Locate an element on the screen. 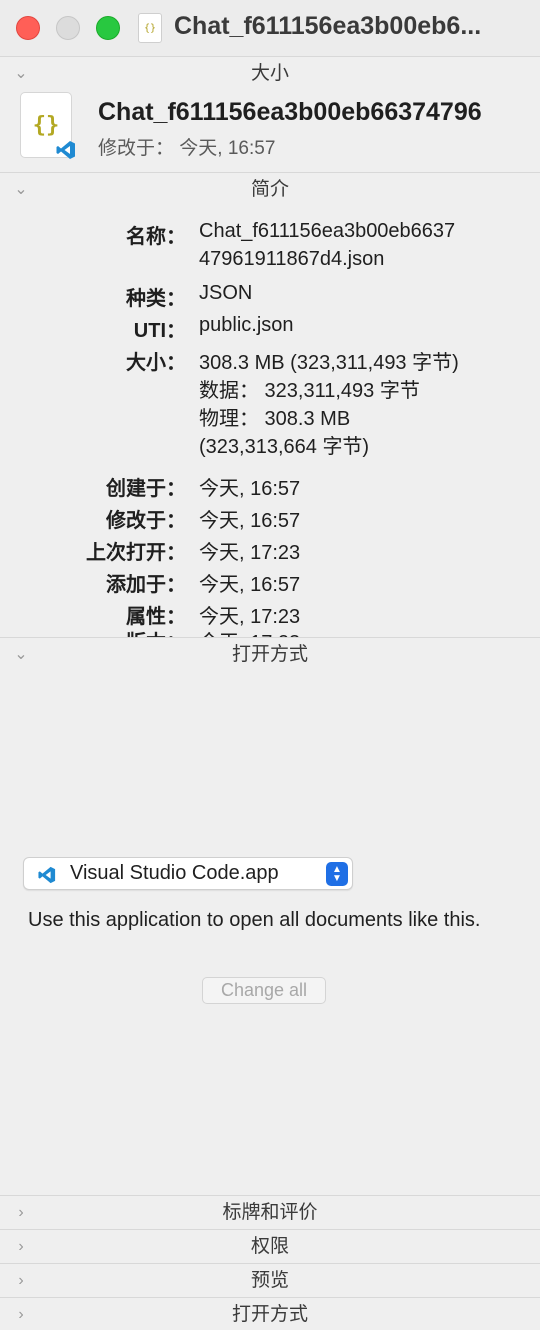 This screenshot has width=540, height=1330. info-value-created: 今天, 16:57 is located at coordinates (250, 489).